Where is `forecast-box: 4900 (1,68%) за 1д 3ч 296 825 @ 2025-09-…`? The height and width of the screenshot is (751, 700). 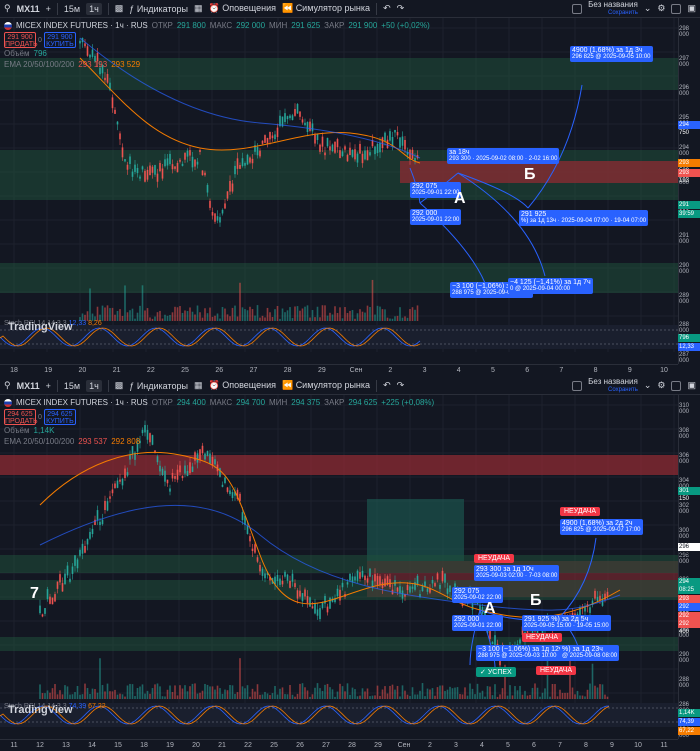 forecast-box: 4900 (1,68%) за 1д 3ч 296 825 @ 2025-09-… is located at coordinates (611, 54).